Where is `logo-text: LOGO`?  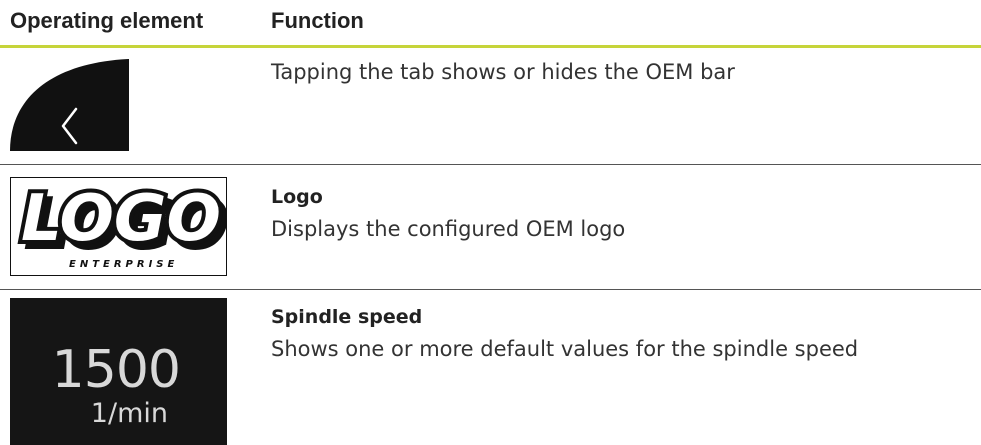 logo-text: LOGO is located at coordinates (121, 219).